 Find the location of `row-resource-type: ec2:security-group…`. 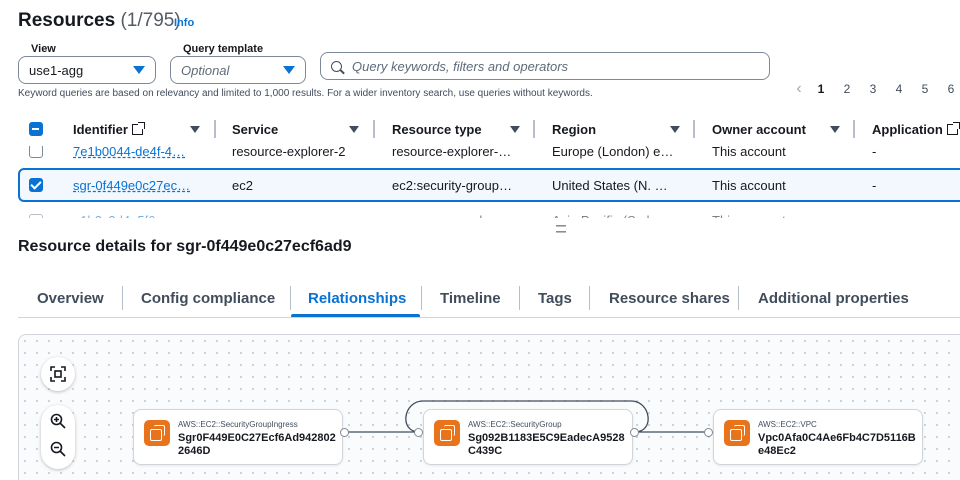

row-resource-type: ec2:security-group… is located at coordinates (452, 185).